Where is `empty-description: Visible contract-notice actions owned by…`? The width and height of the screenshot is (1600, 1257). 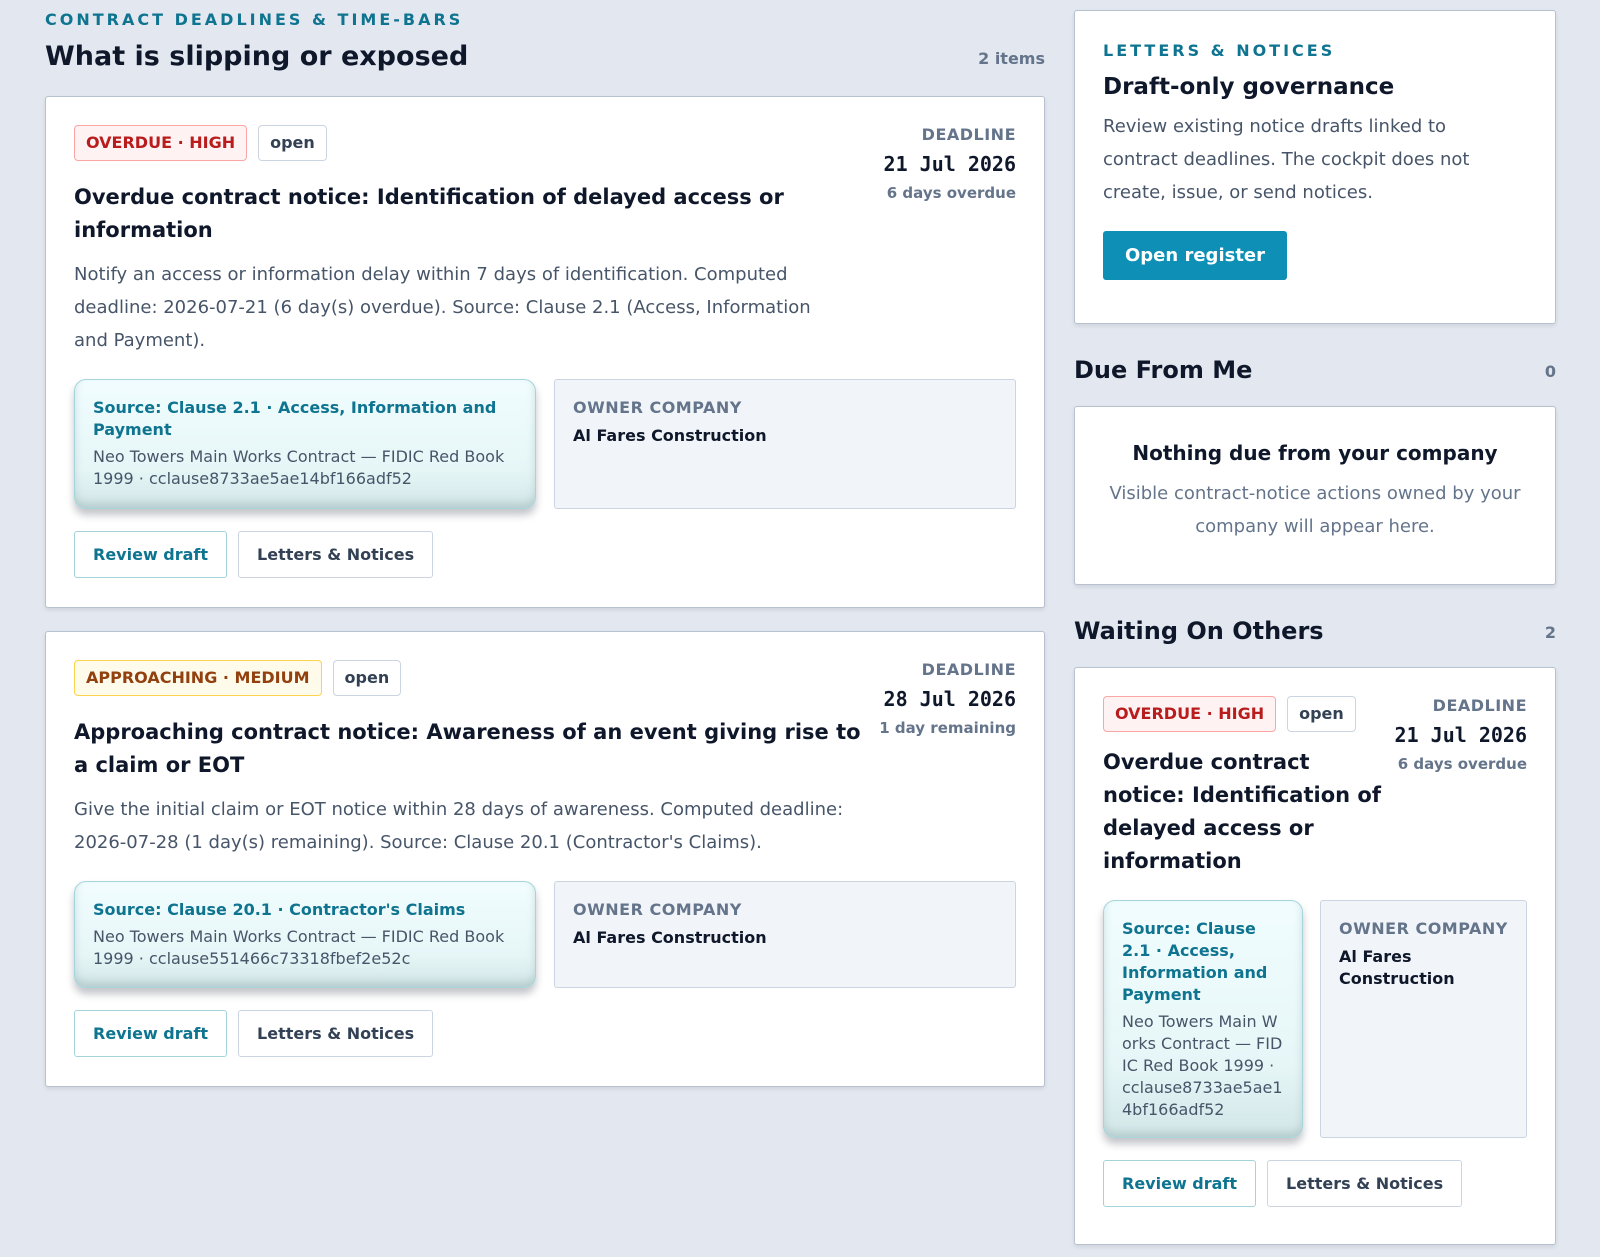
empty-description: Visible contract-notice actions owned by… is located at coordinates (1315, 510).